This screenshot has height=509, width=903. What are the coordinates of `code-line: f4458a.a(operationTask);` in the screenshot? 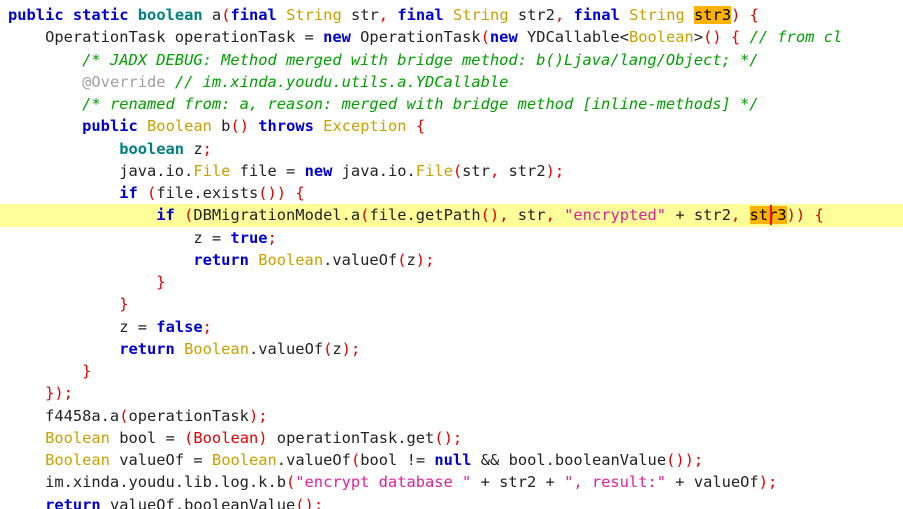 It's located at (451, 416).